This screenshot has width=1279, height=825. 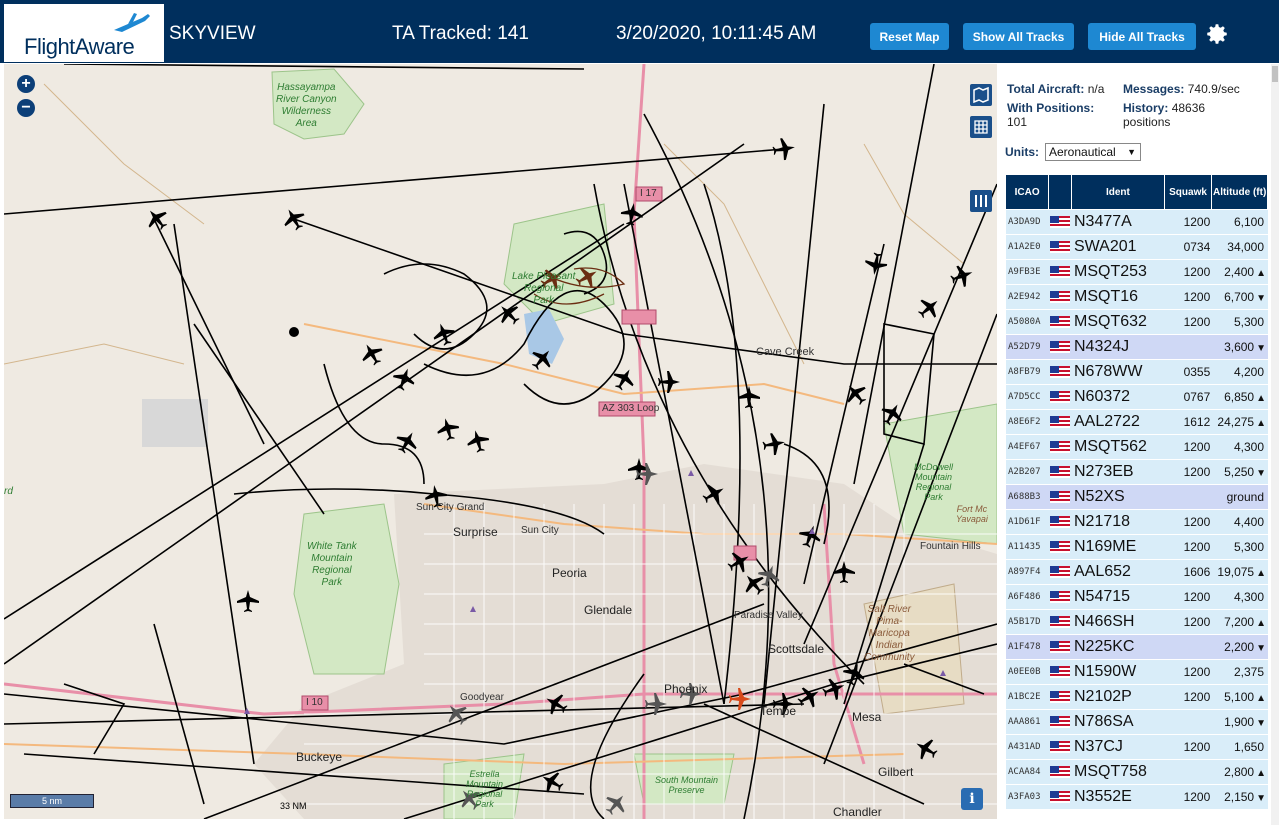 What do you see at coordinates (1188, 372) in the screenshot?
I see `squawk-cell: 0355` at bounding box center [1188, 372].